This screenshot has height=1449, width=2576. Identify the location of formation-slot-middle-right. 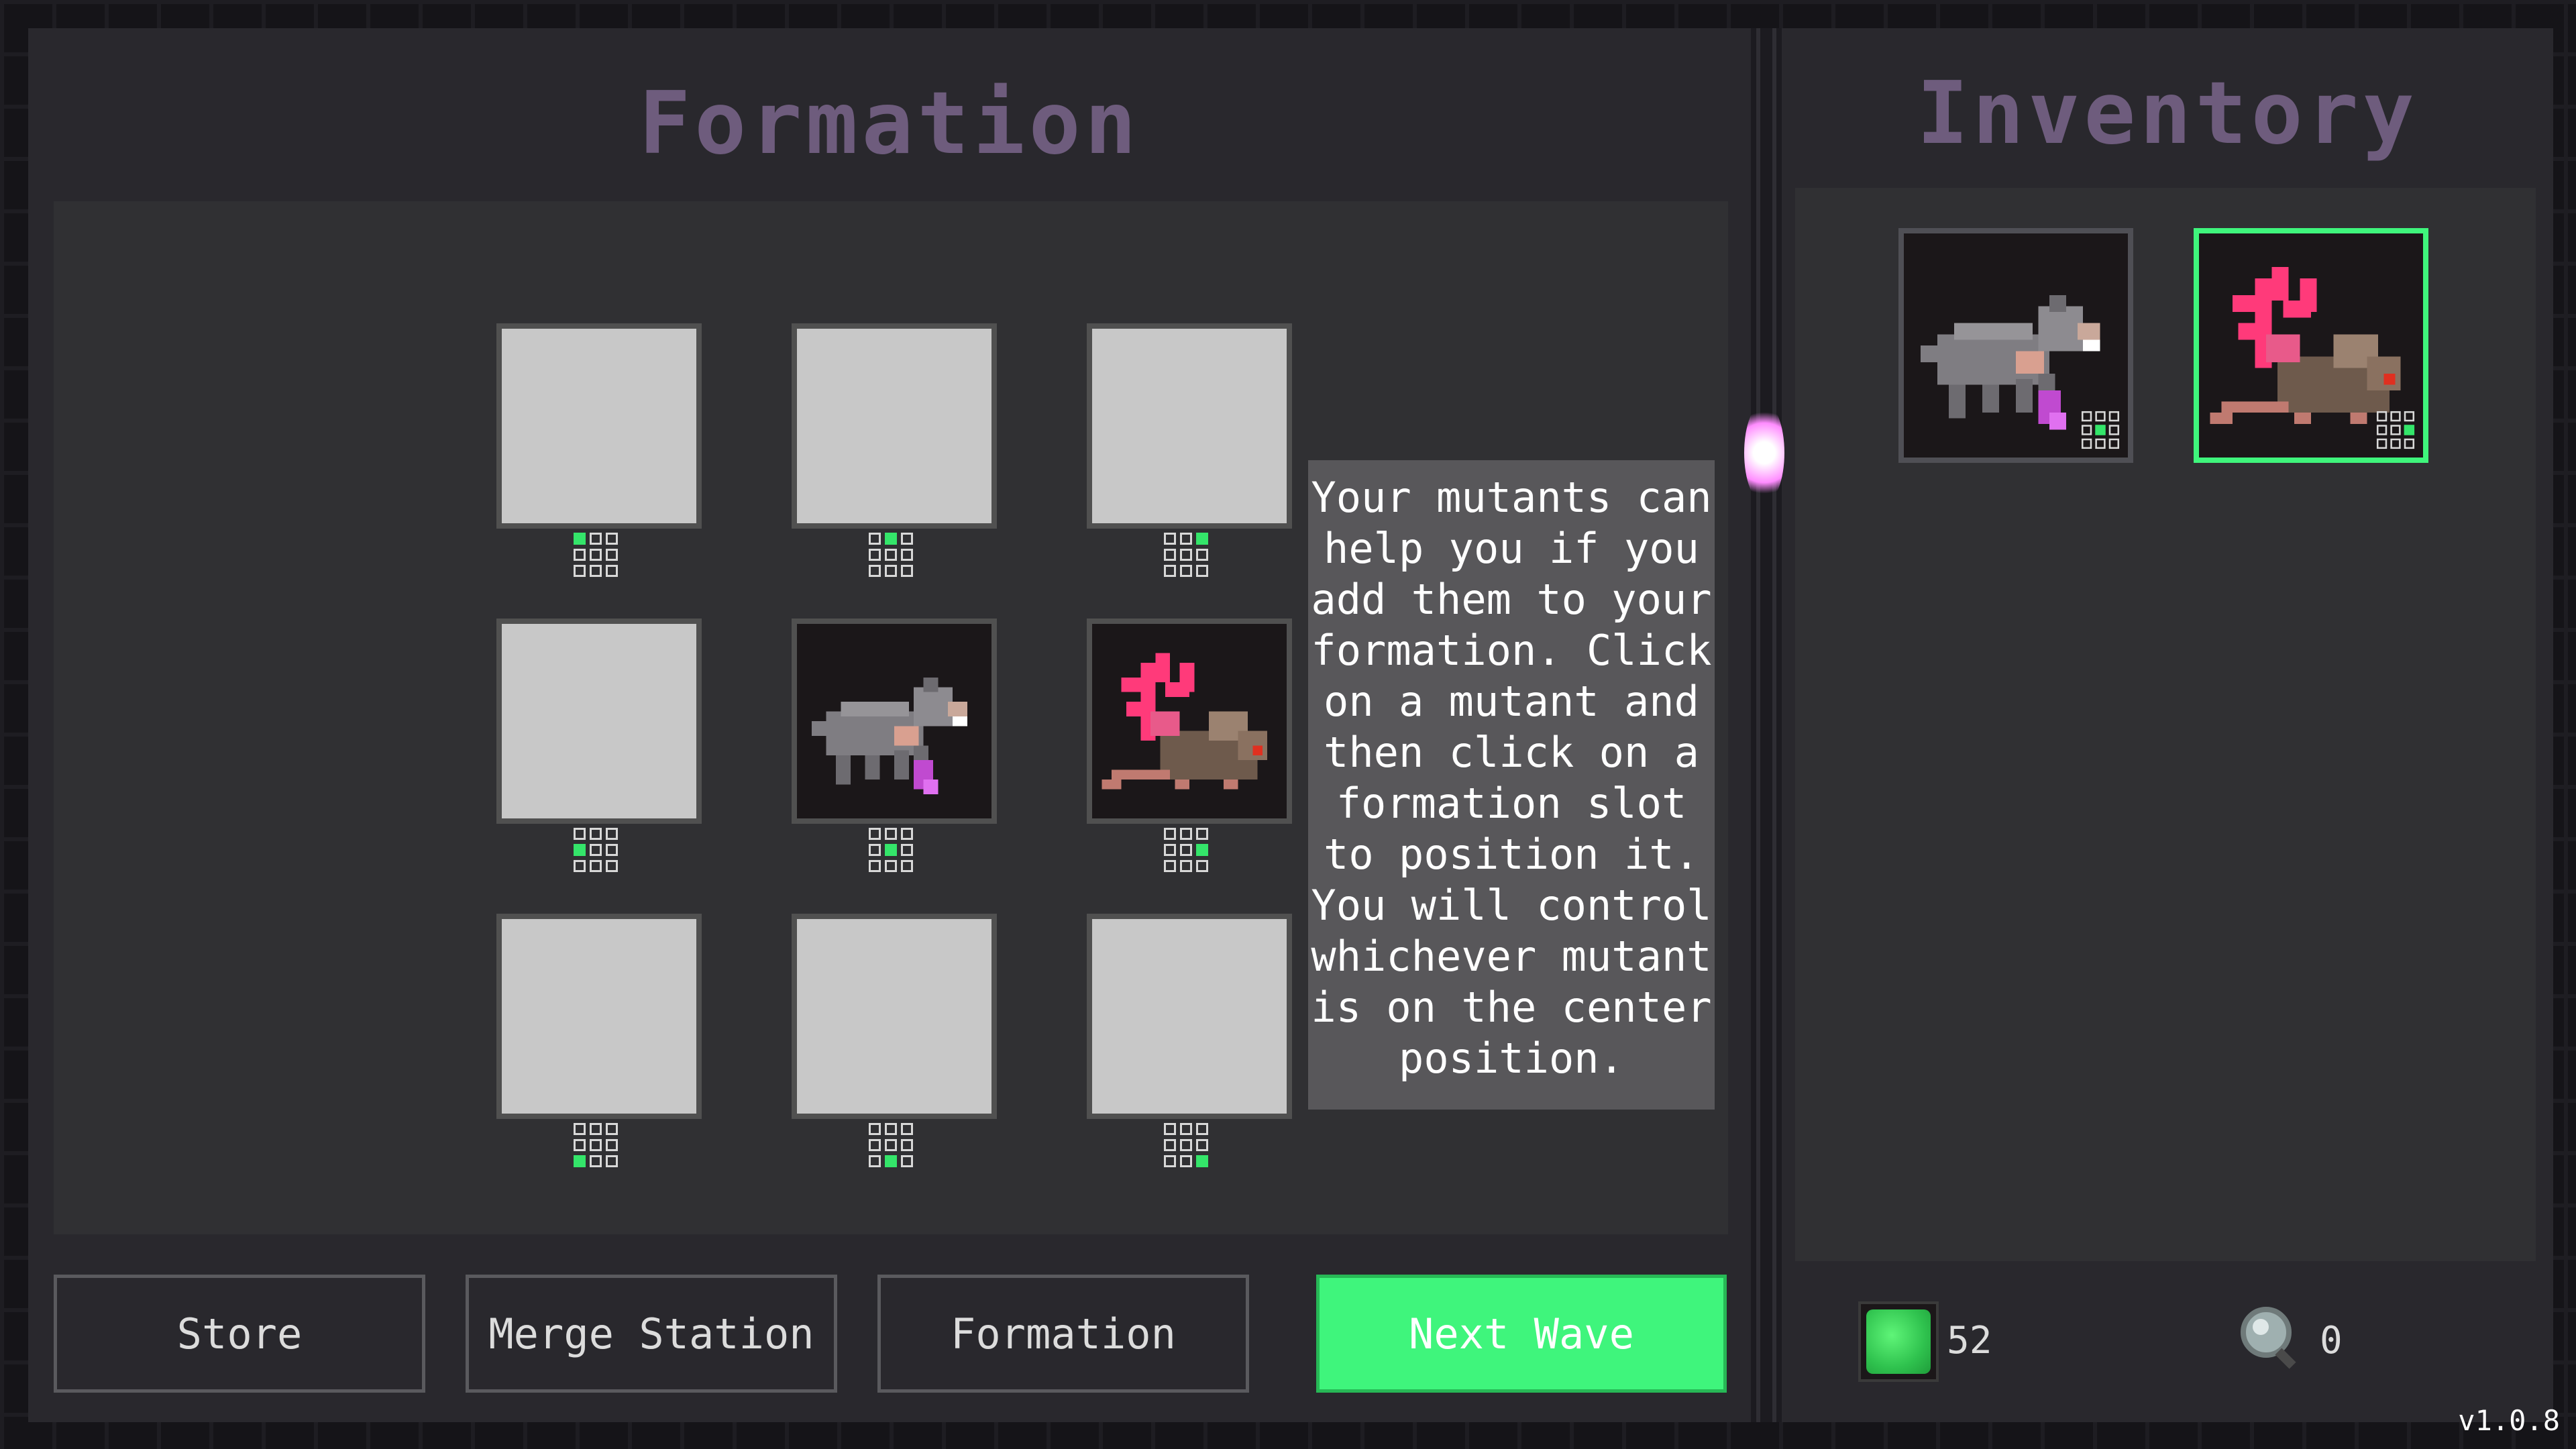
(1189, 721).